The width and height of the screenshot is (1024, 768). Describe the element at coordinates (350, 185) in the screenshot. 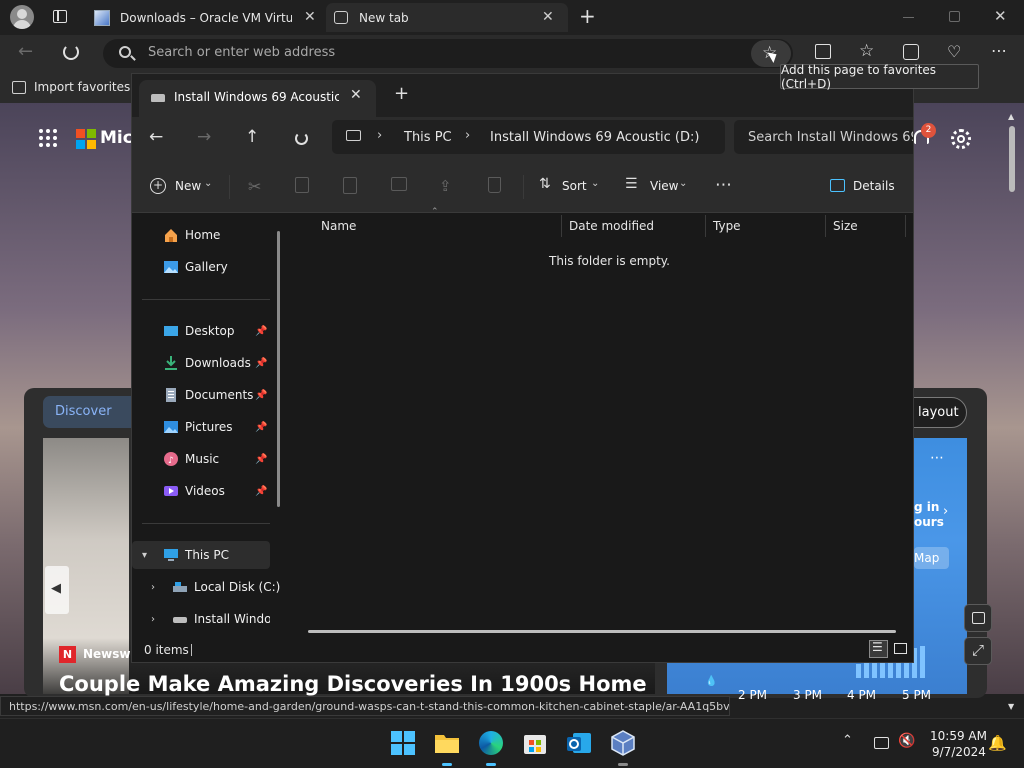

I see `paste-icon` at that location.